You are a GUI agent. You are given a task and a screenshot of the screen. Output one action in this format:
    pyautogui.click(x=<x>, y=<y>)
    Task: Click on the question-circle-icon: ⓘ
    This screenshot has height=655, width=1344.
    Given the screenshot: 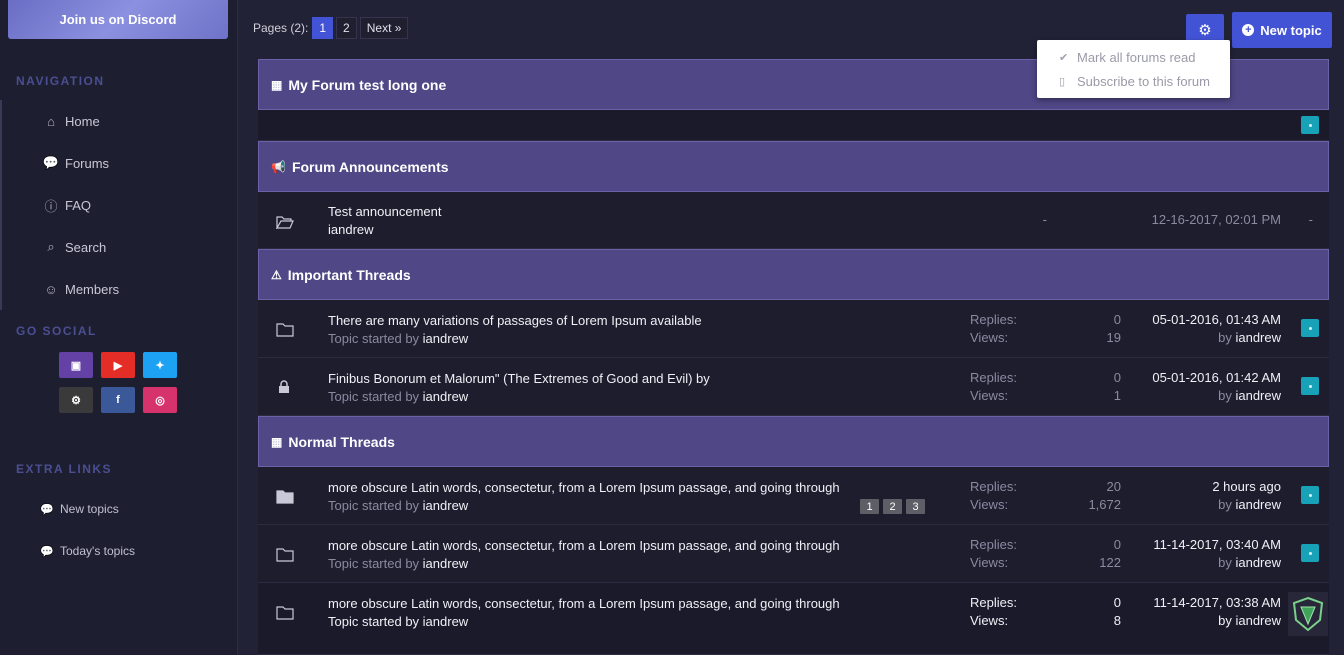 What is the action you would take?
    pyautogui.click(x=51, y=206)
    